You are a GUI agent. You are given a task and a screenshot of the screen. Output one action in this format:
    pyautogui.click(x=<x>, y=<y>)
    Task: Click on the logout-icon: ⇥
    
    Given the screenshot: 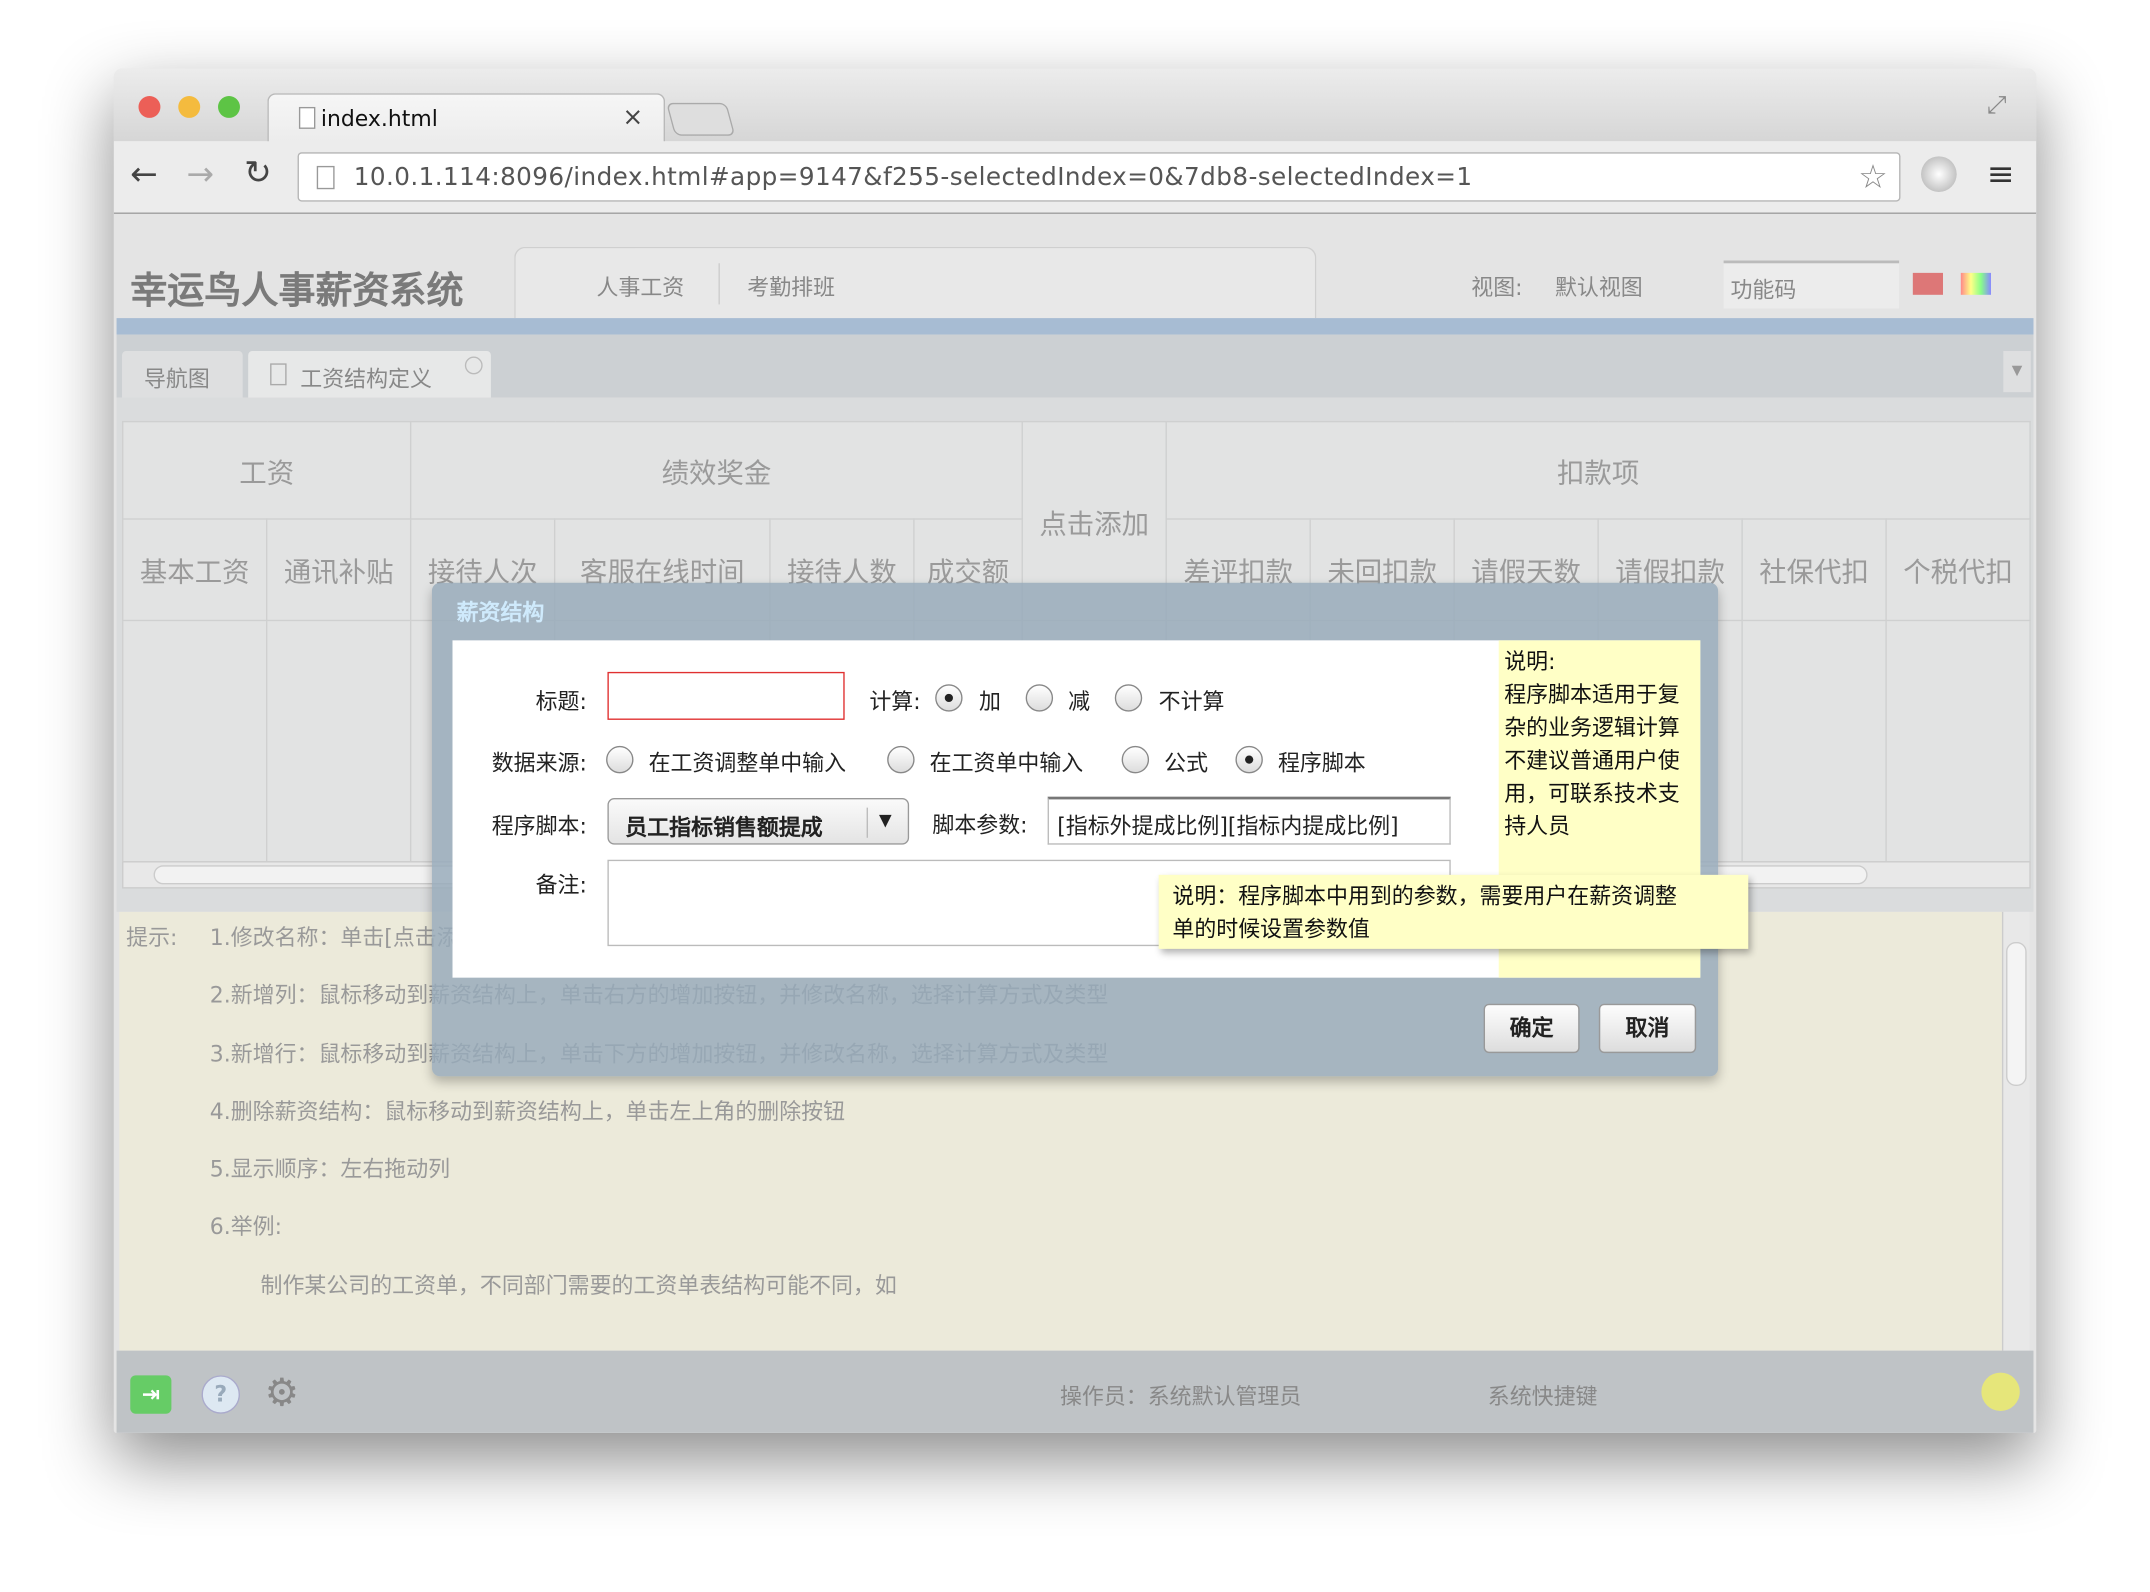 What is the action you would take?
    pyautogui.click(x=151, y=1394)
    